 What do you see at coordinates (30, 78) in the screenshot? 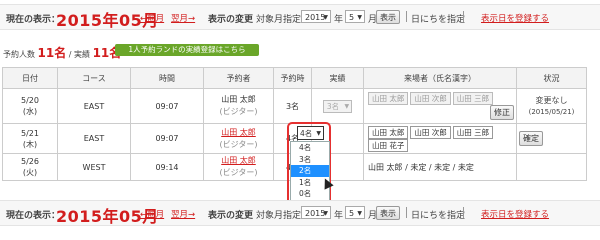
I see `header-date: 日付` at bounding box center [30, 78].